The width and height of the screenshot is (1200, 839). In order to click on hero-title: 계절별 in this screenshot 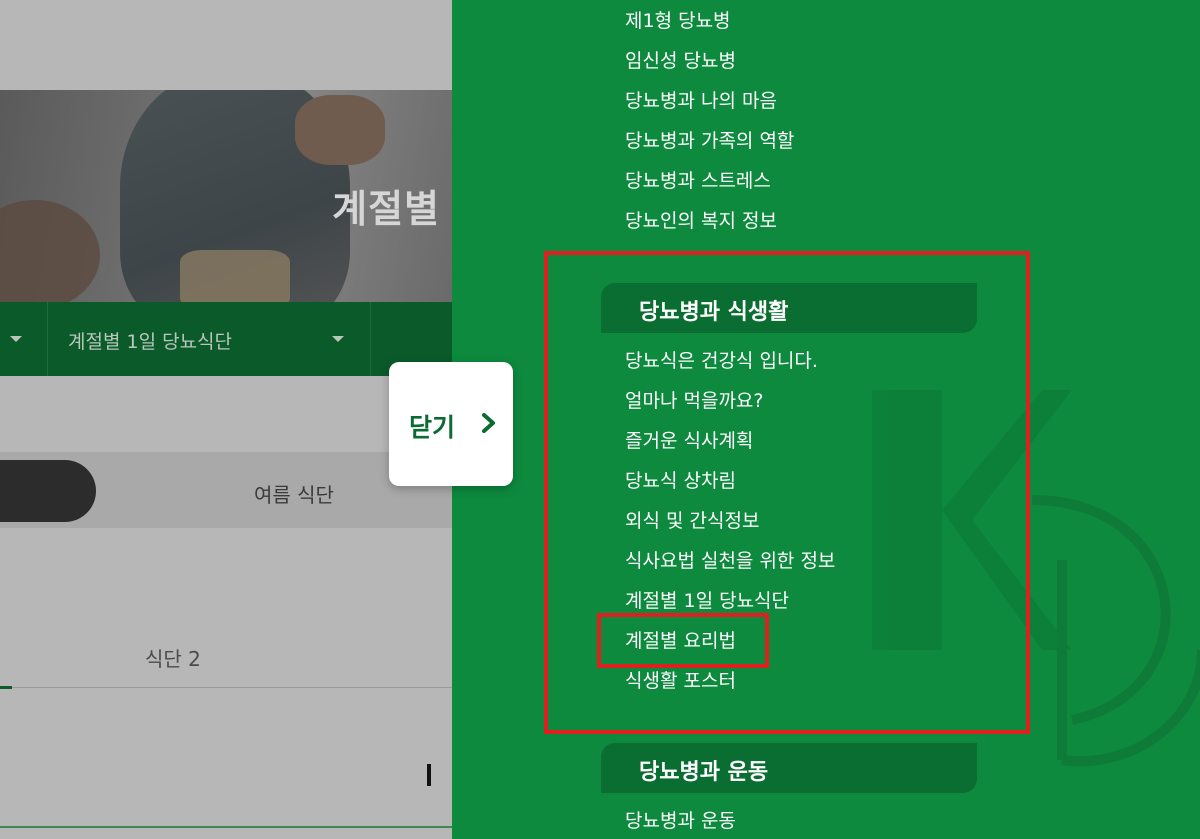, I will do `click(386, 209)`.